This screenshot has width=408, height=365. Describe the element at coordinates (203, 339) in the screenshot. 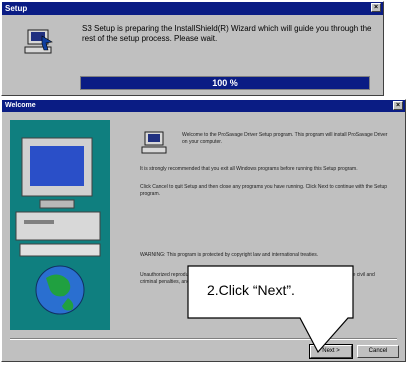

I see `button-separator` at that location.